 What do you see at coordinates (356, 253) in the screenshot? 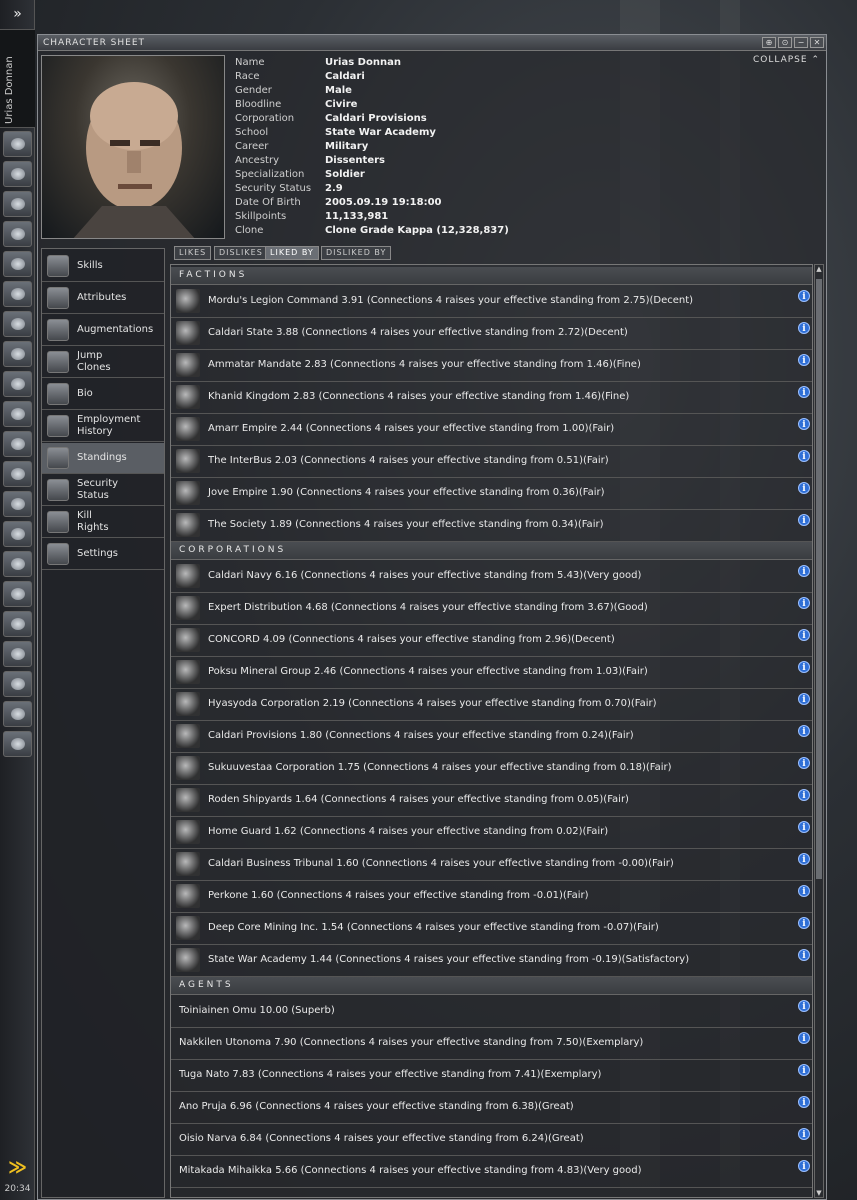
I see `tab-disliked-by: DISLIKED BY` at bounding box center [356, 253].